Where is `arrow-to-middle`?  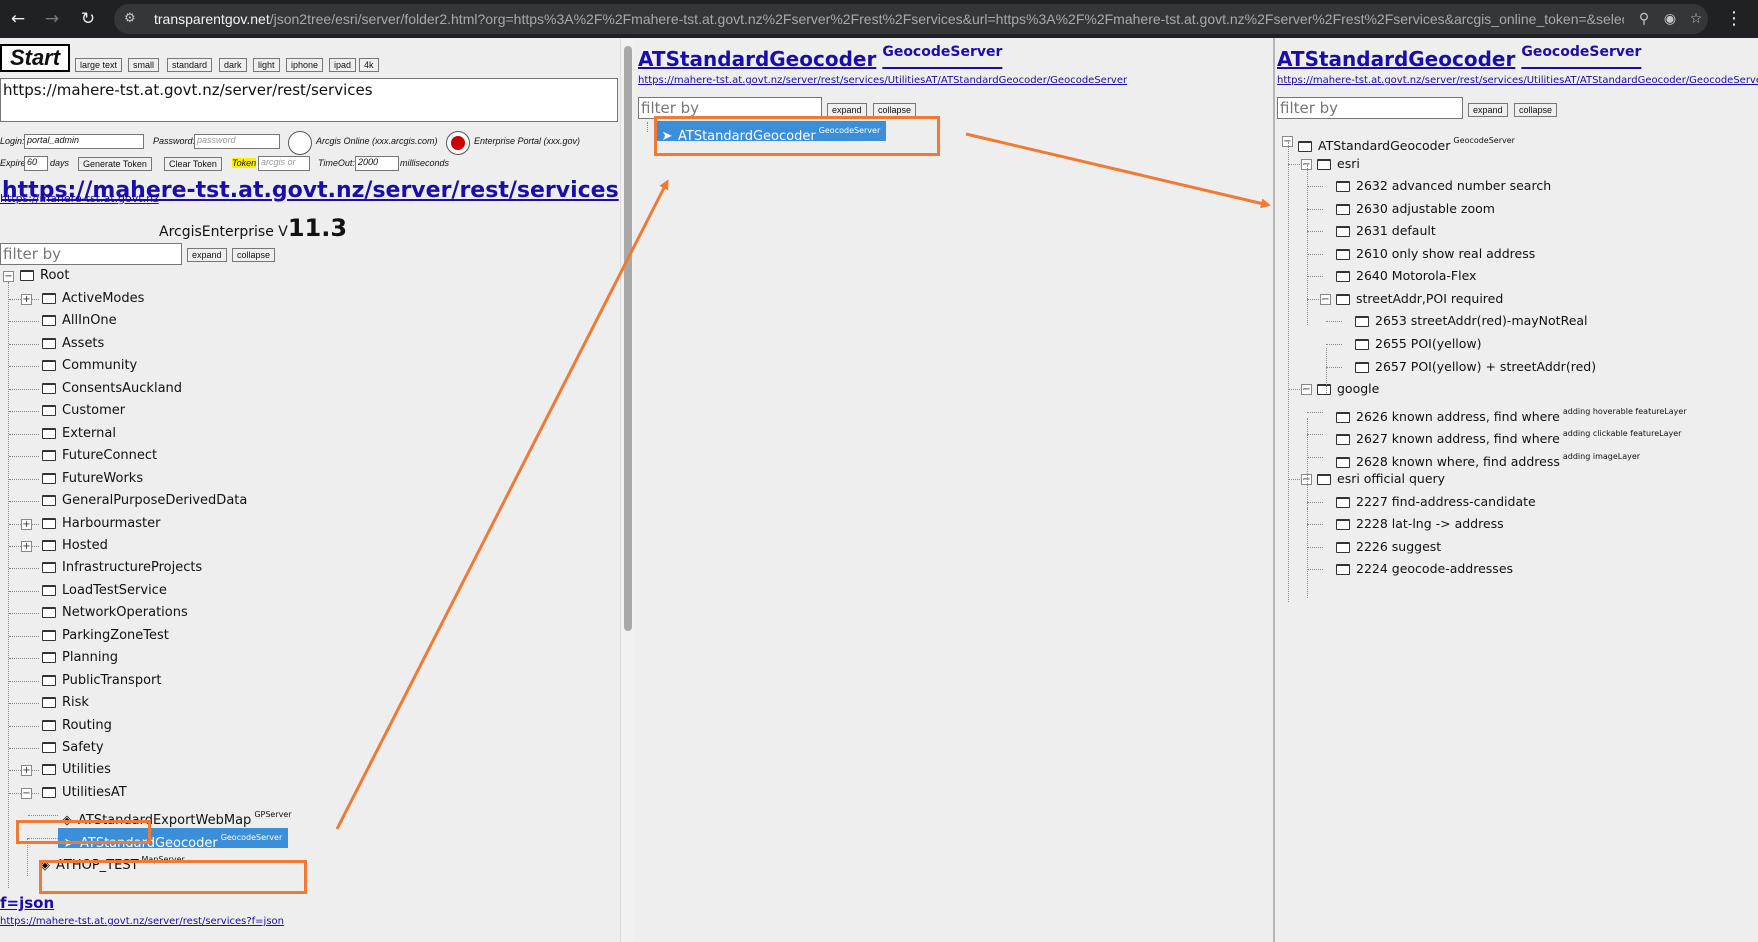
arrow-to-middle is located at coordinates (502, 504).